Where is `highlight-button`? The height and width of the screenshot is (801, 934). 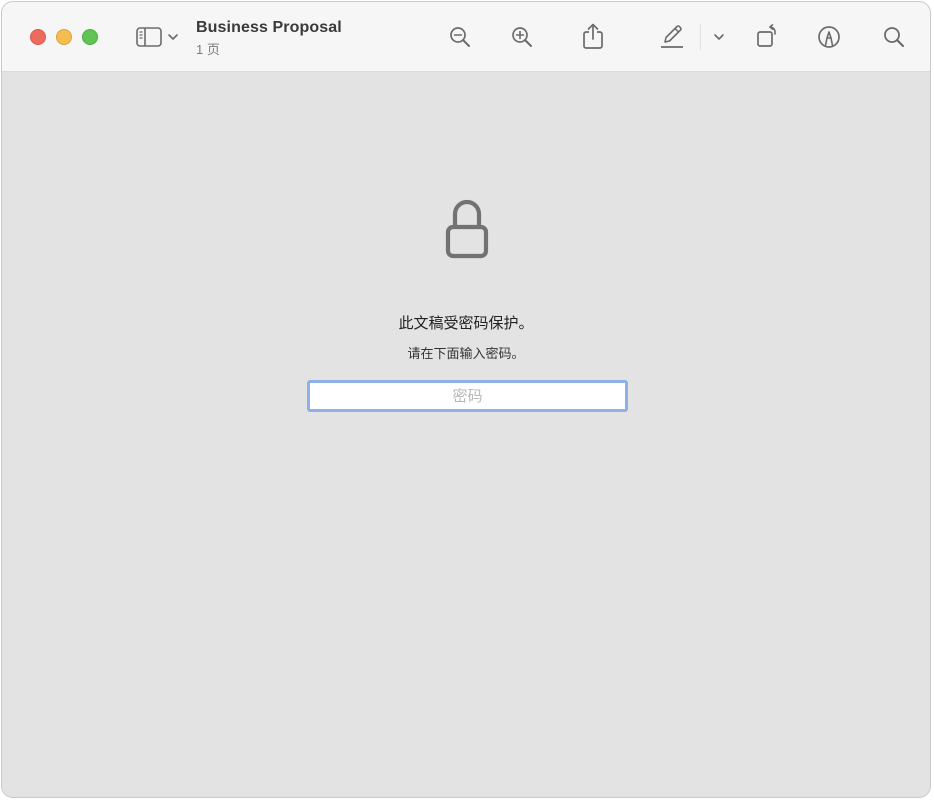
highlight-button is located at coordinates (672, 36).